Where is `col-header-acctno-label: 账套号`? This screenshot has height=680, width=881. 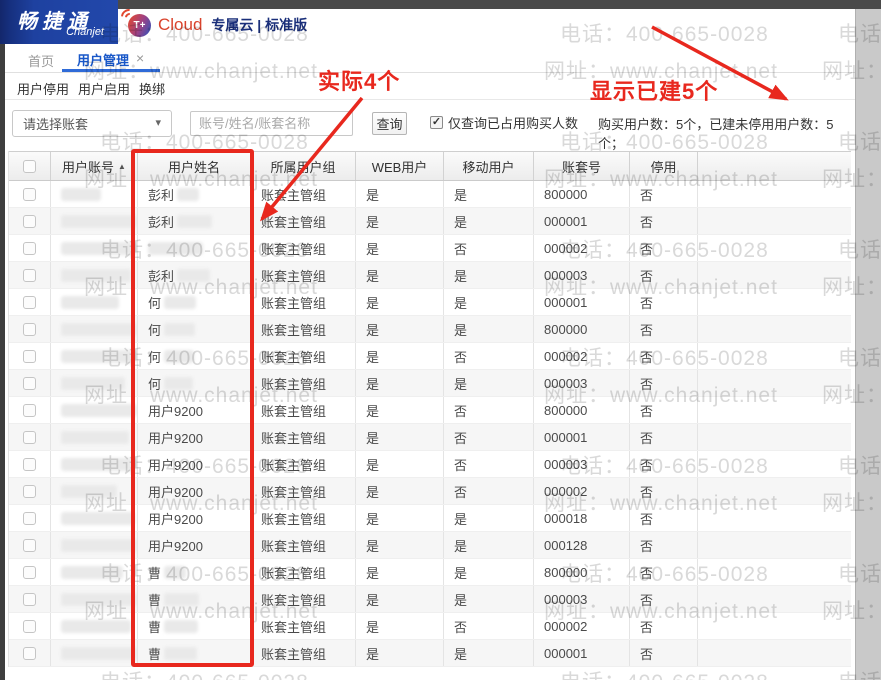
col-header-acctno-label: 账套号 is located at coordinates (581, 167).